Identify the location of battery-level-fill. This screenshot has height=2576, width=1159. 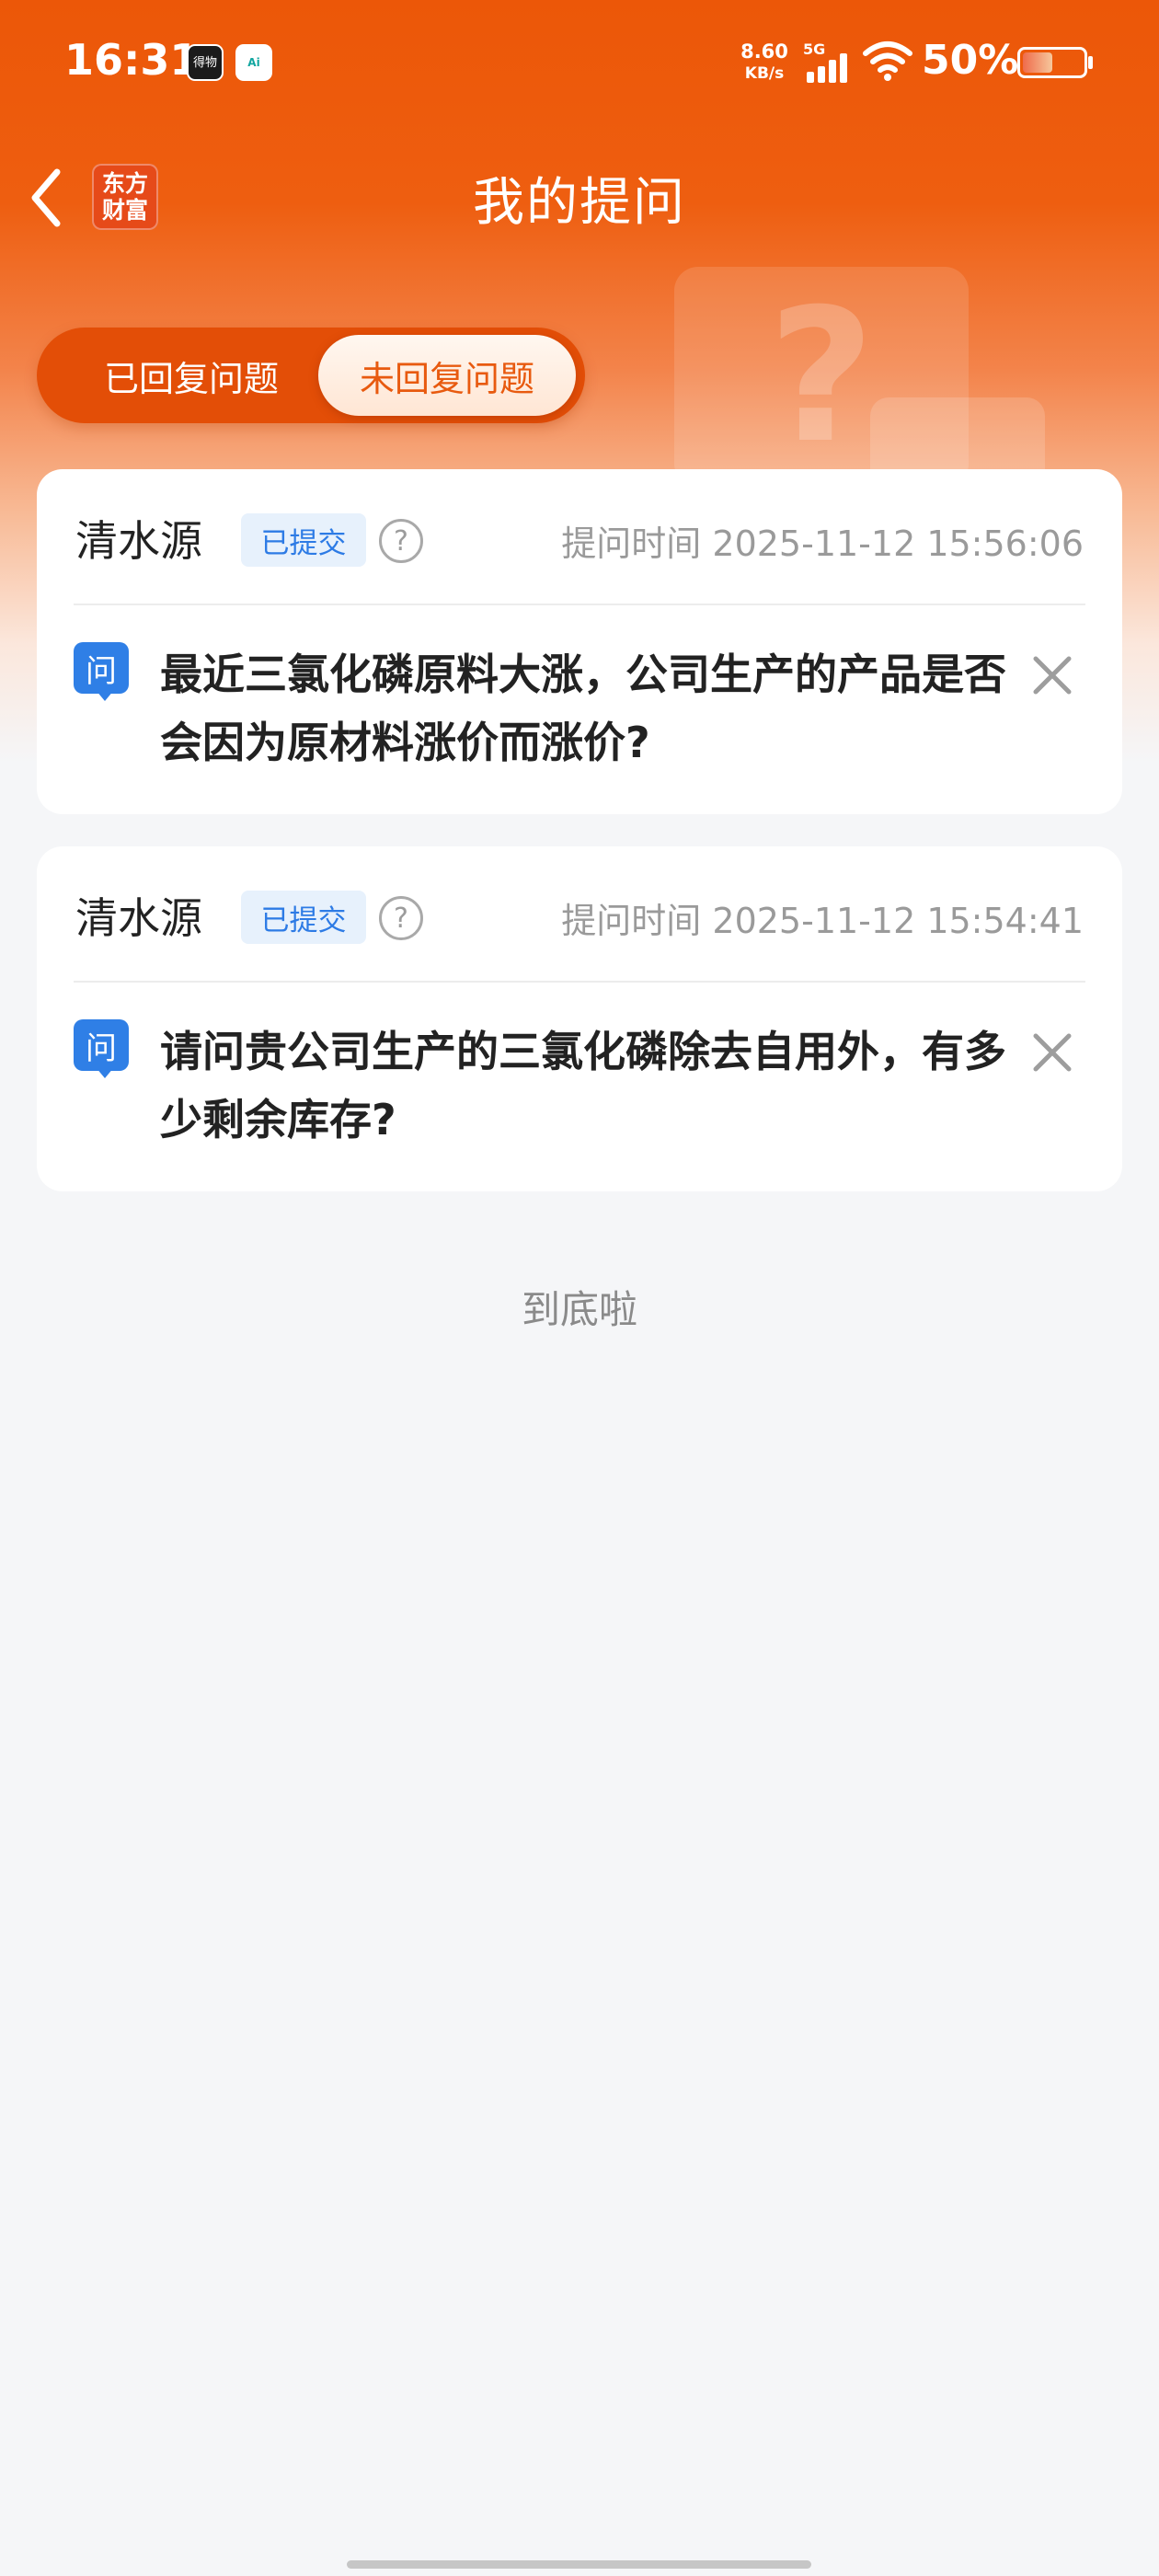
(1037, 62).